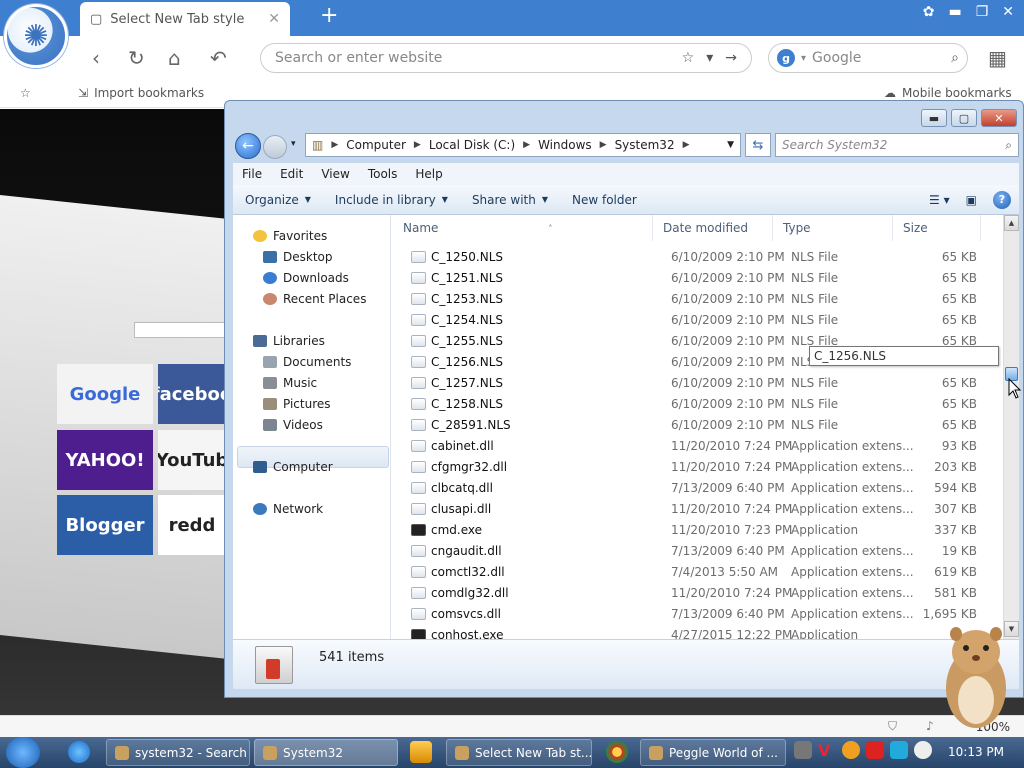  I want to click on breadcrumb-local-disk: Local Disk (C:), so click(472, 145).